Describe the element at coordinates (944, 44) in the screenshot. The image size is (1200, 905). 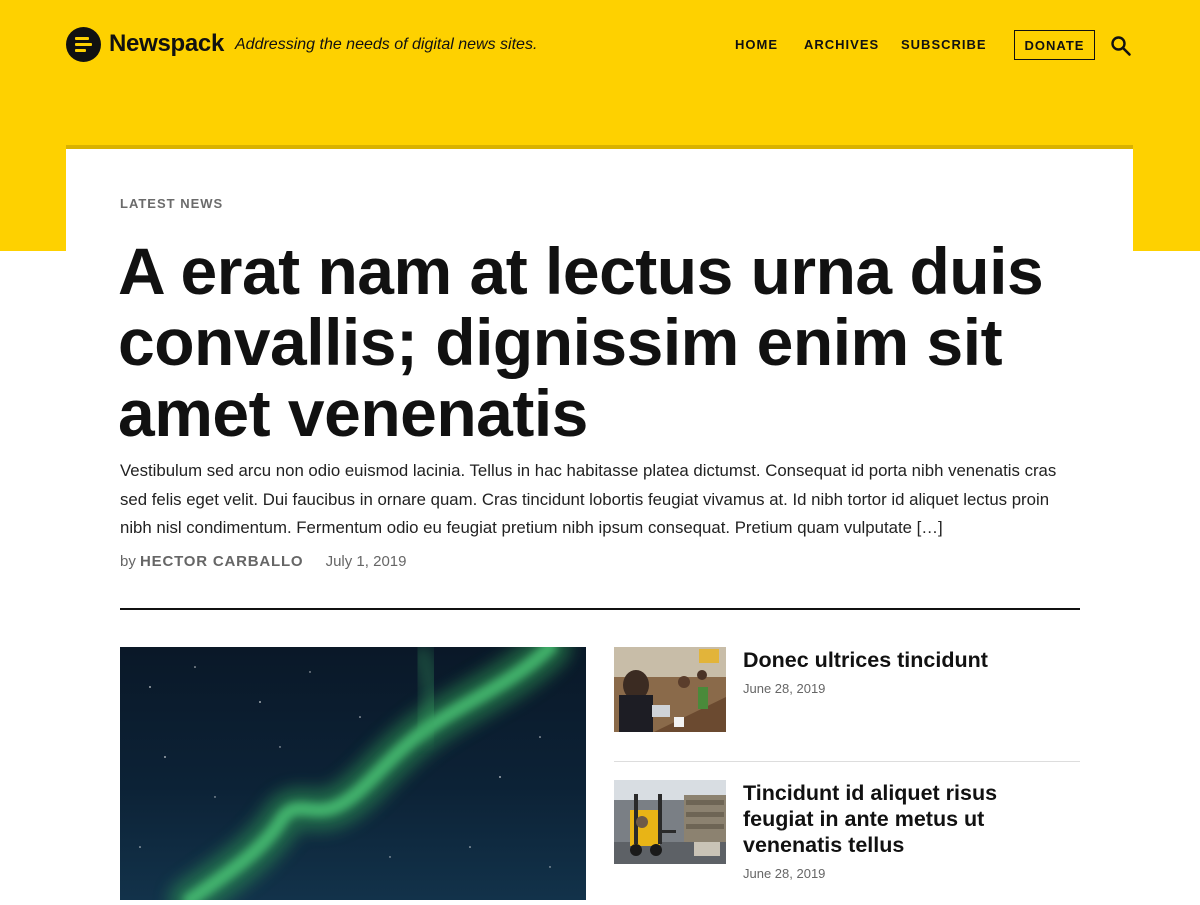
I see `nav-subscribe: SUBSCRIBE` at that location.